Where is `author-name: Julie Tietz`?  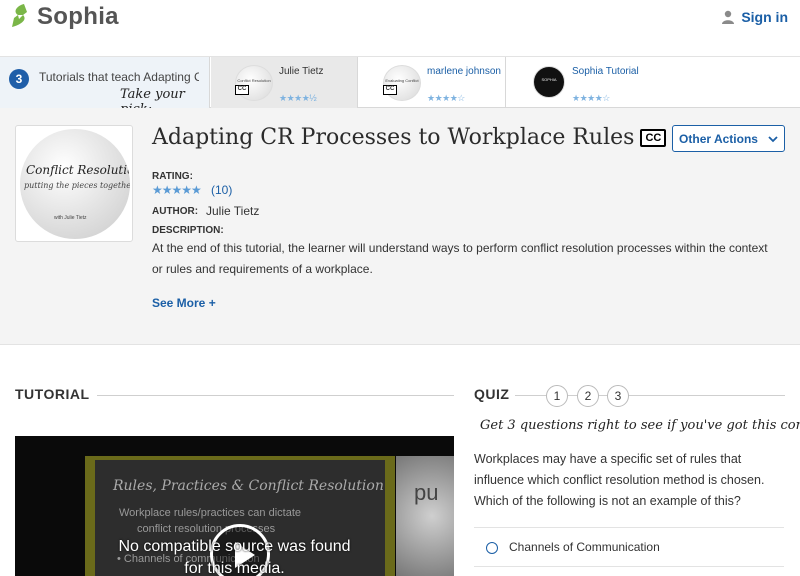 author-name: Julie Tietz is located at coordinates (233, 211).